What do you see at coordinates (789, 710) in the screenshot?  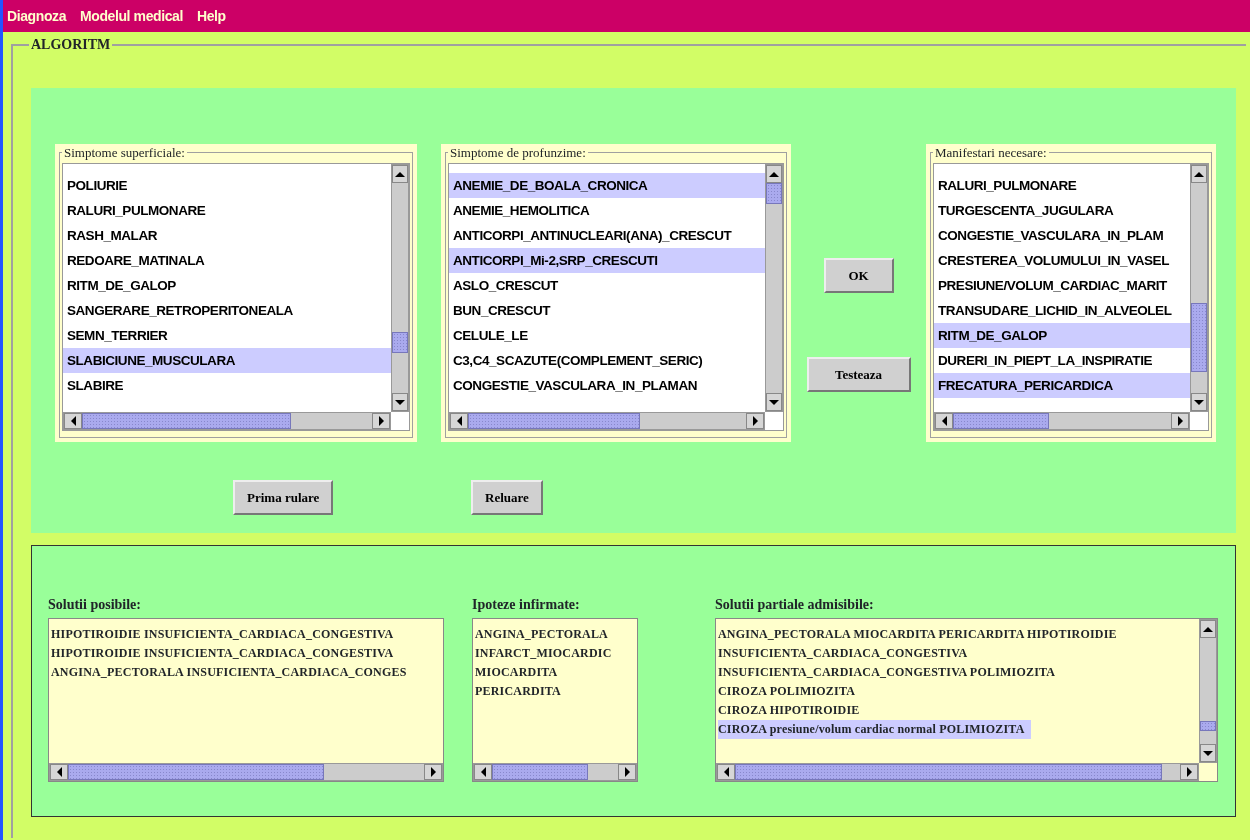 I see `text-line: CIROZA HIPOTIROIDIE` at bounding box center [789, 710].